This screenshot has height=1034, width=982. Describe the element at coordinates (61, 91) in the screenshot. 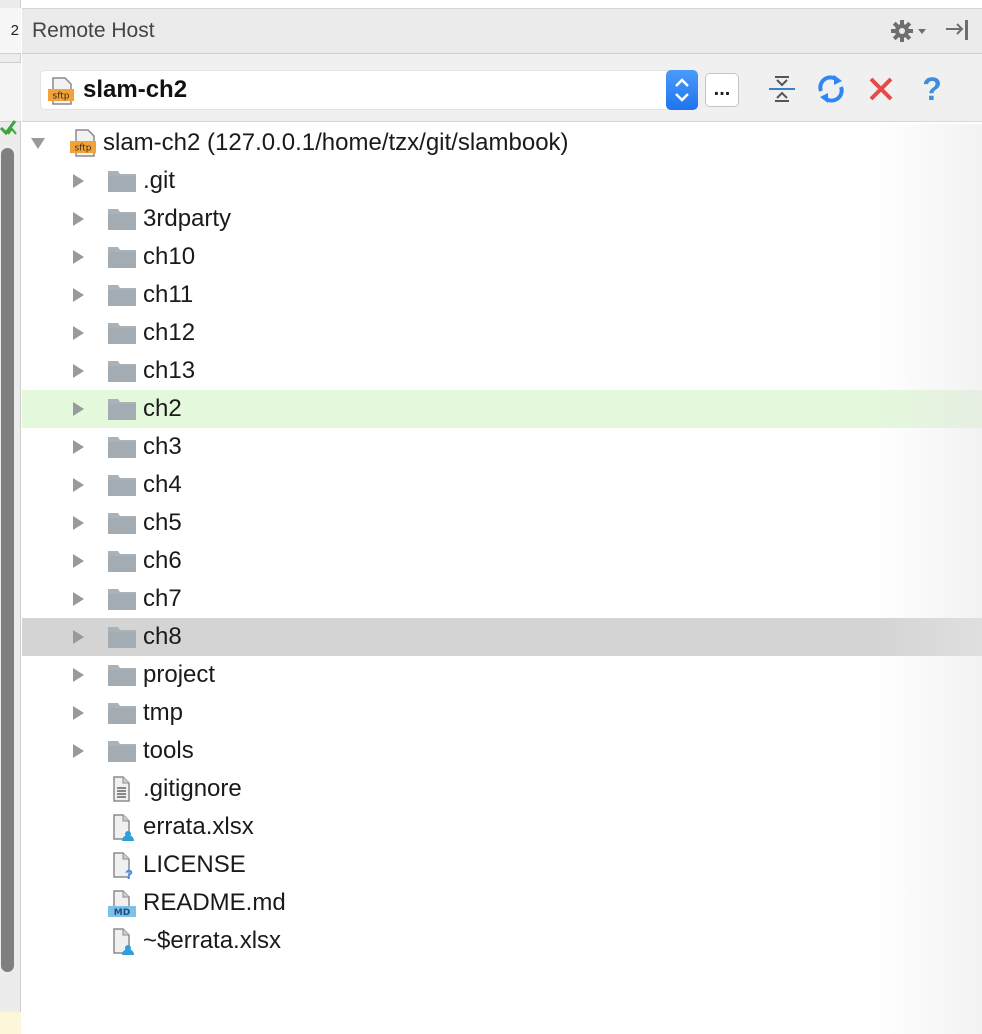

I see `sftp-icon: sftp` at that location.